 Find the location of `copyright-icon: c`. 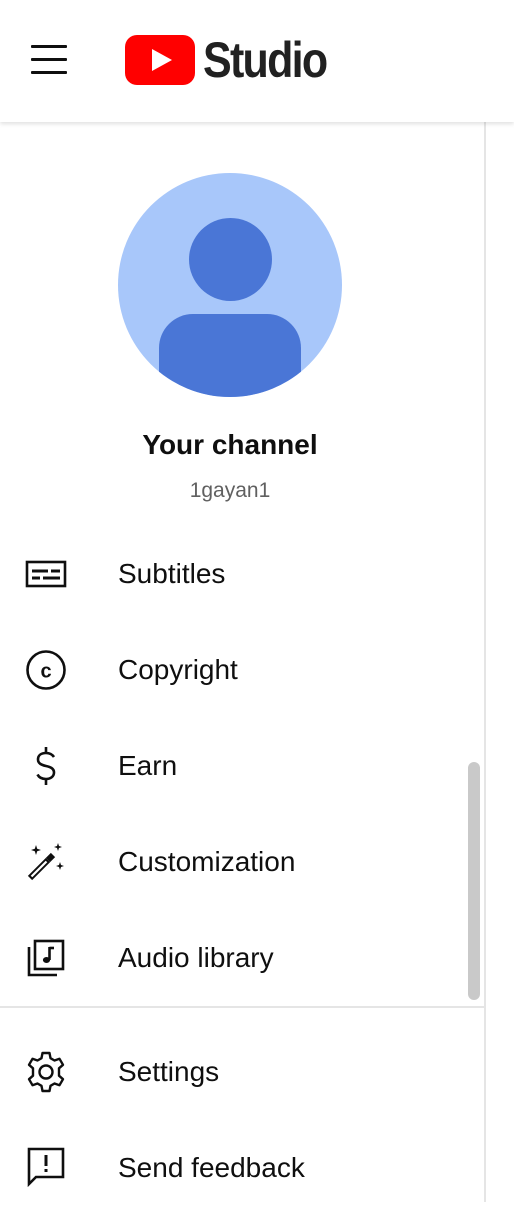

copyright-icon: c is located at coordinates (46, 670).